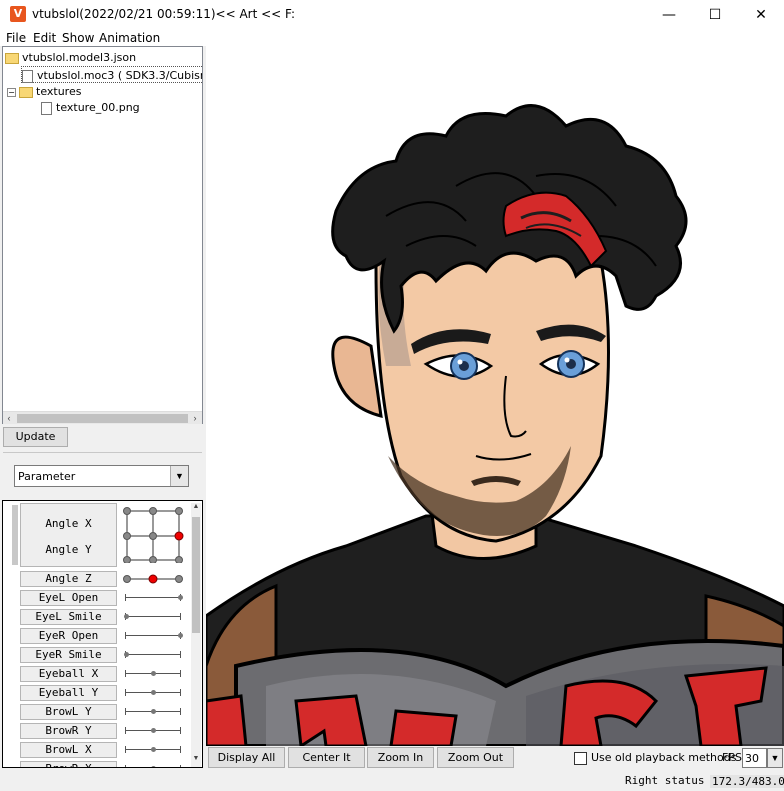 The width and height of the screenshot is (784, 791). I want to click on maximize-button: ☐, so click(715, 15).